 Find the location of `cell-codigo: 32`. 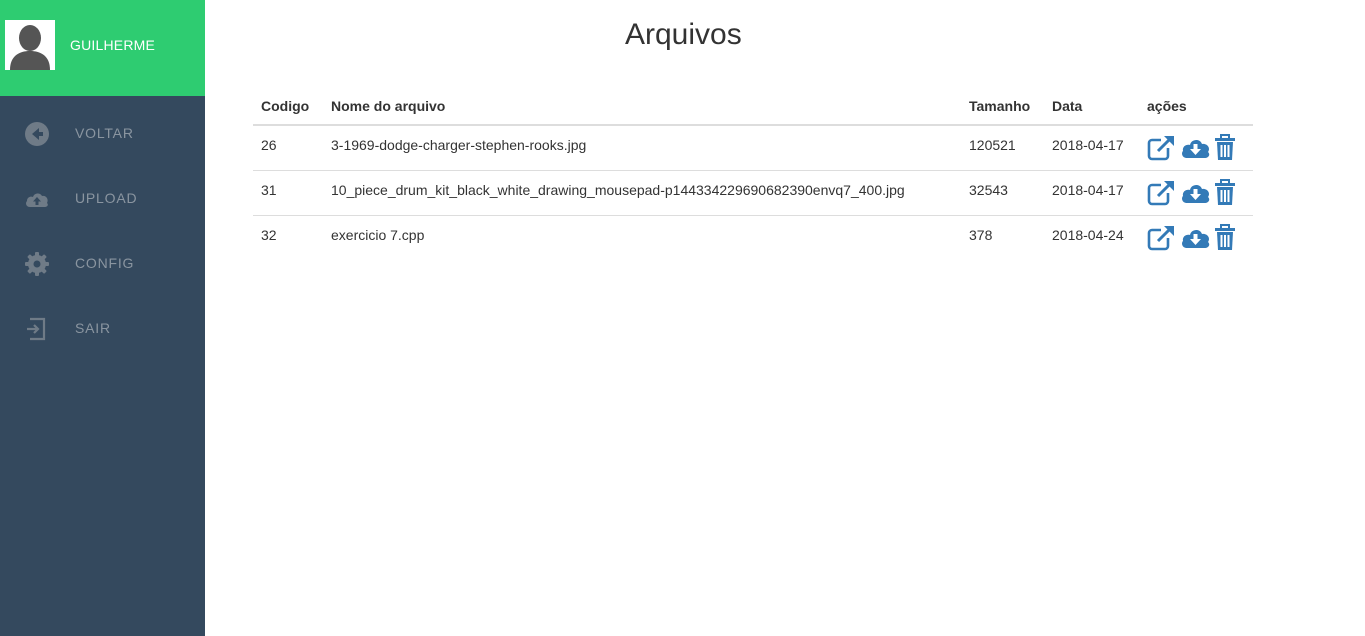

cell-codigo: 32 is located at coordinates (269, 234).